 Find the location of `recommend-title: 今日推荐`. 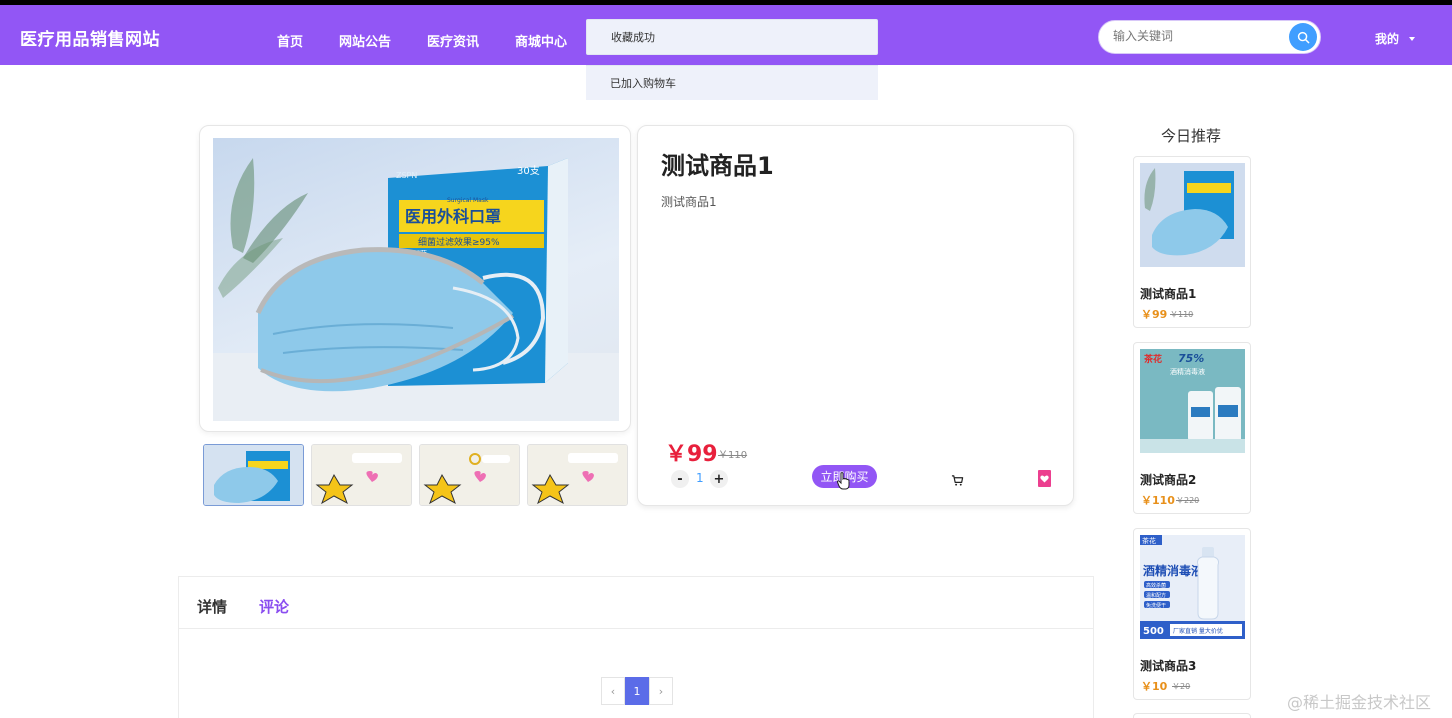

recommend-title: 今日推荐 is located at coordinates (1191, 136).